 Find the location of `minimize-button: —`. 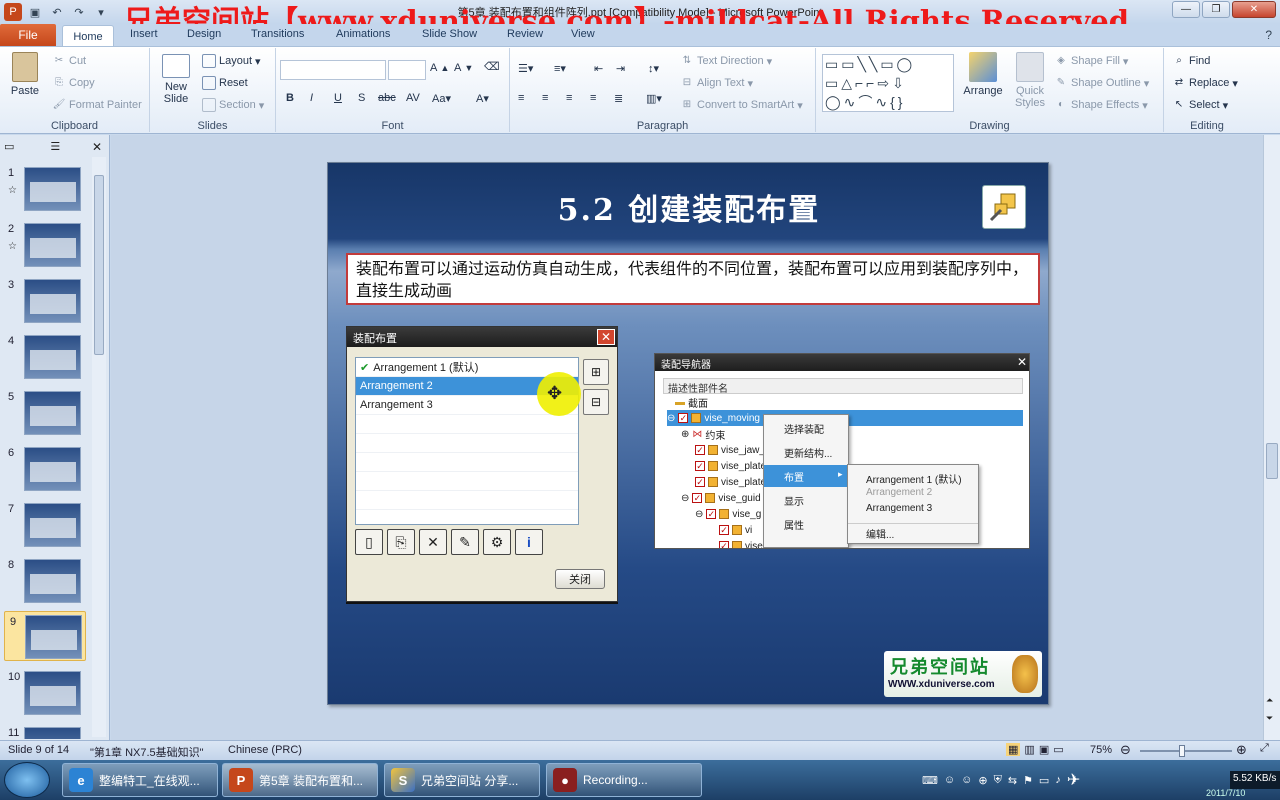

minimize-button: — is located at coordinates (1186, 9).